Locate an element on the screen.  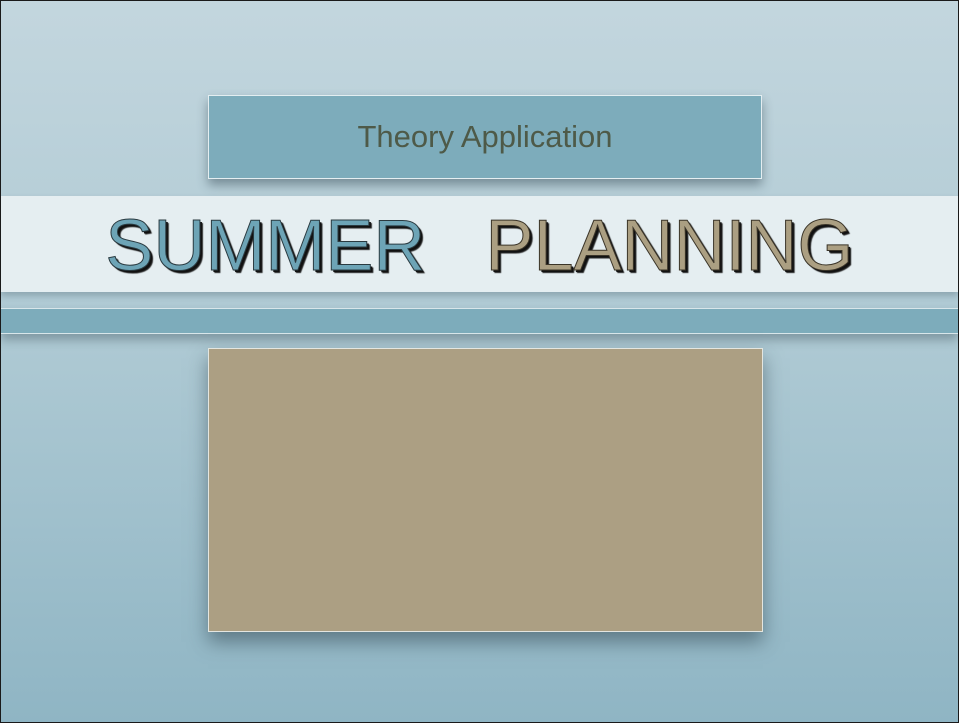
slide-title: SUMMER PLANNING is located at coordinates (479, 246).